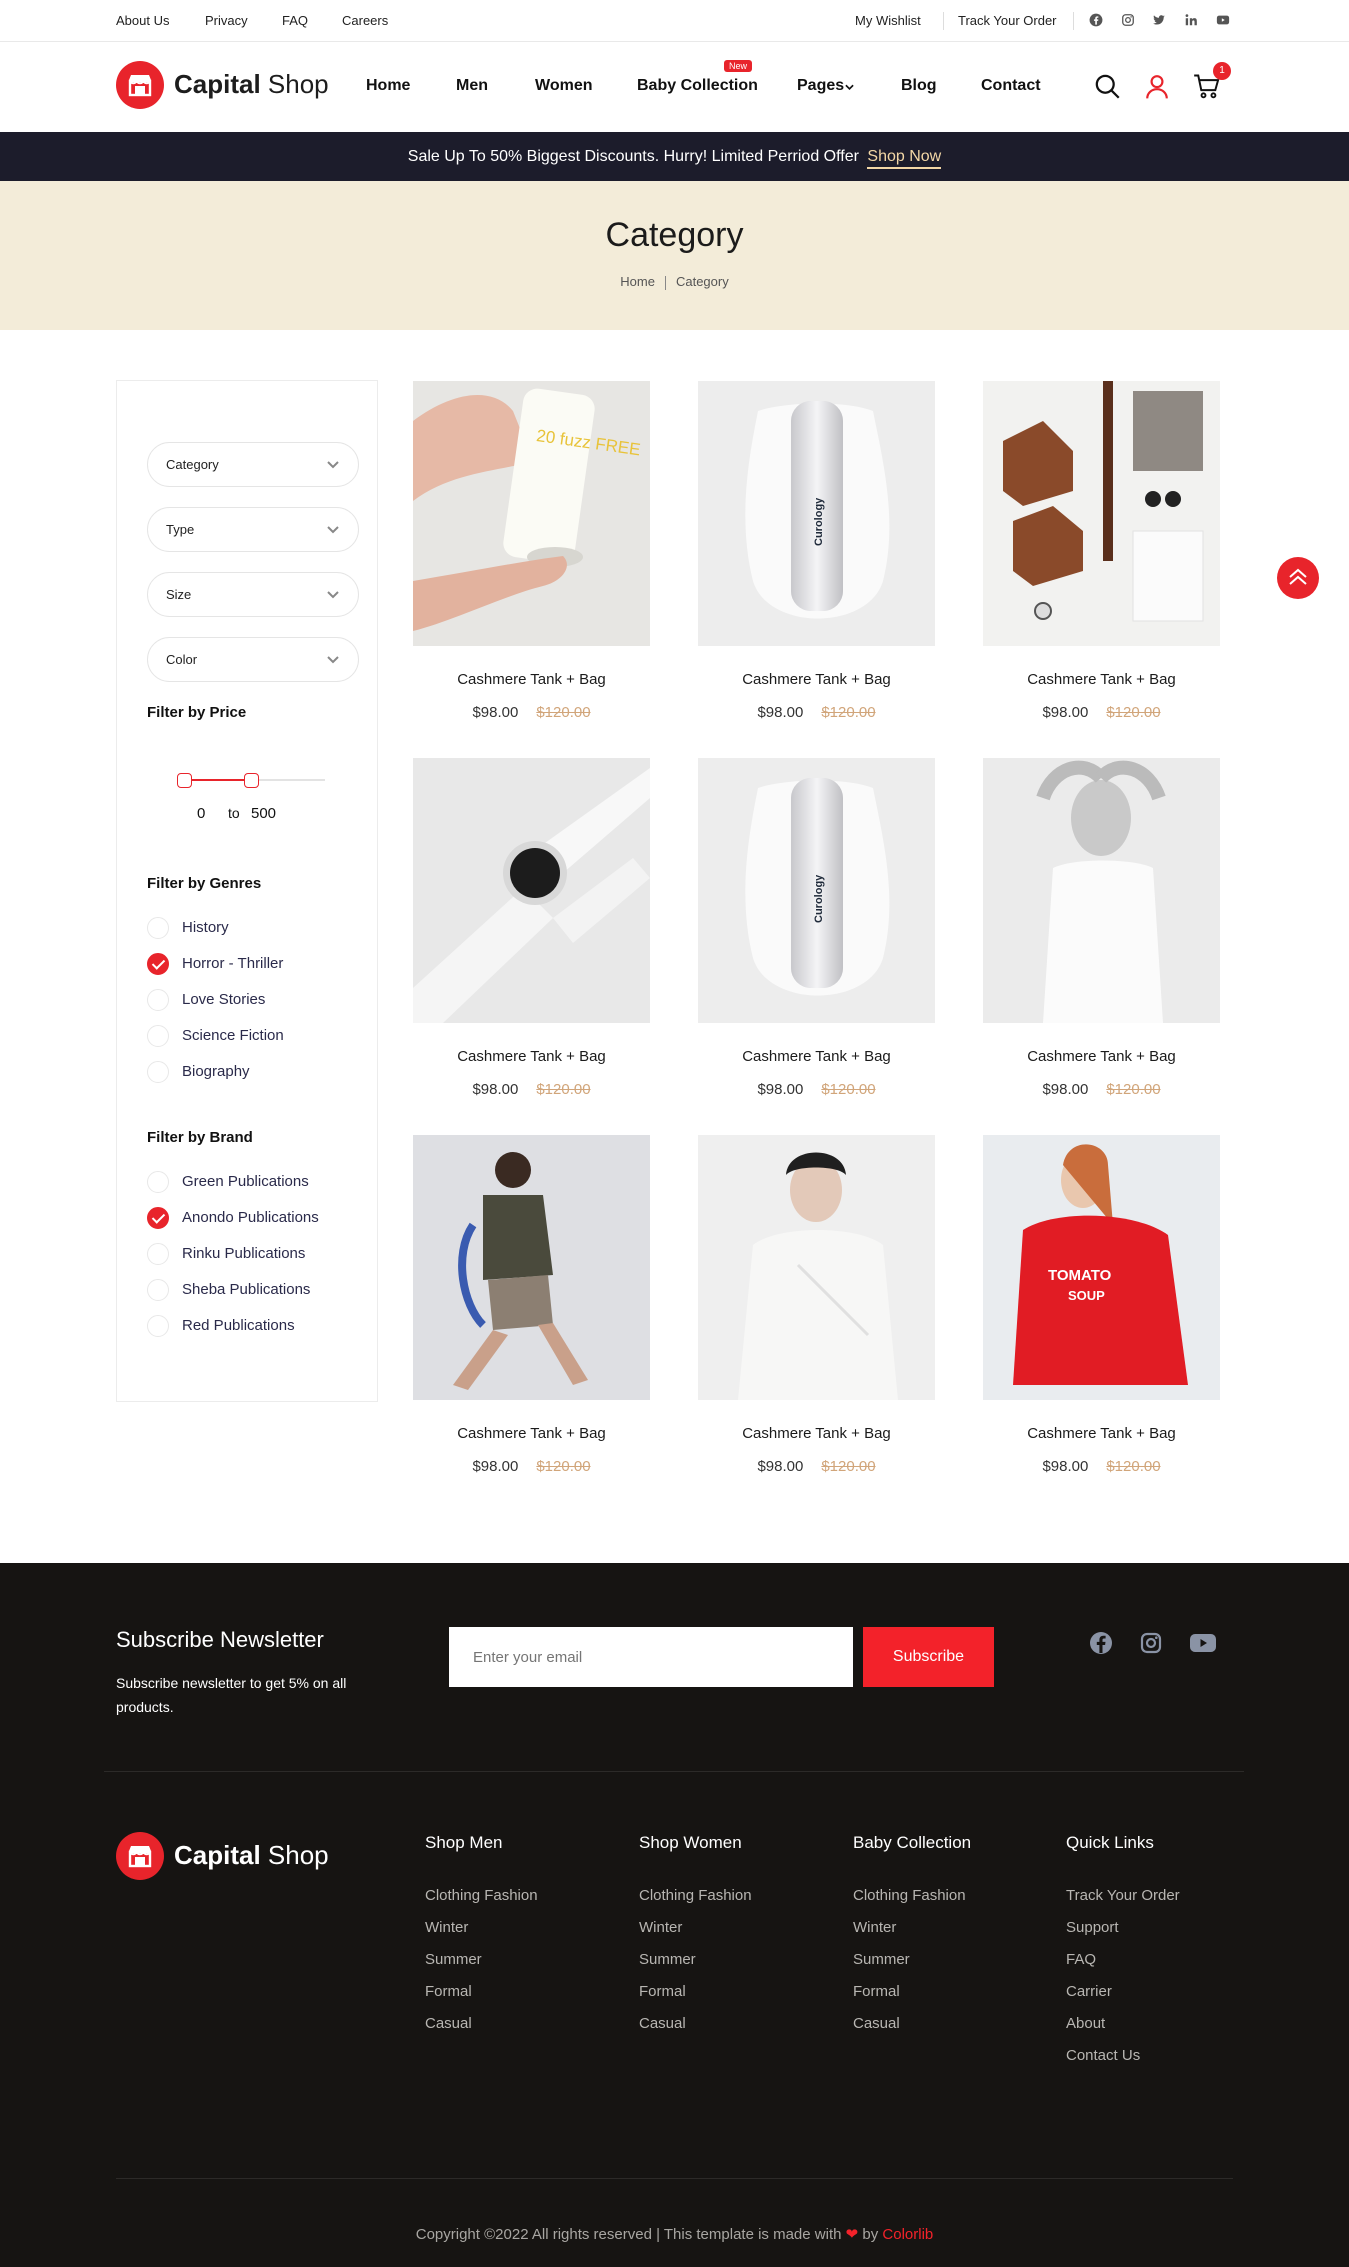 The height and width of the screenshot is (2267, 1349). Describe the element at coordinates (1123, 1895) in the screenshot. I see `footer-link: Track Your Order` at that location.